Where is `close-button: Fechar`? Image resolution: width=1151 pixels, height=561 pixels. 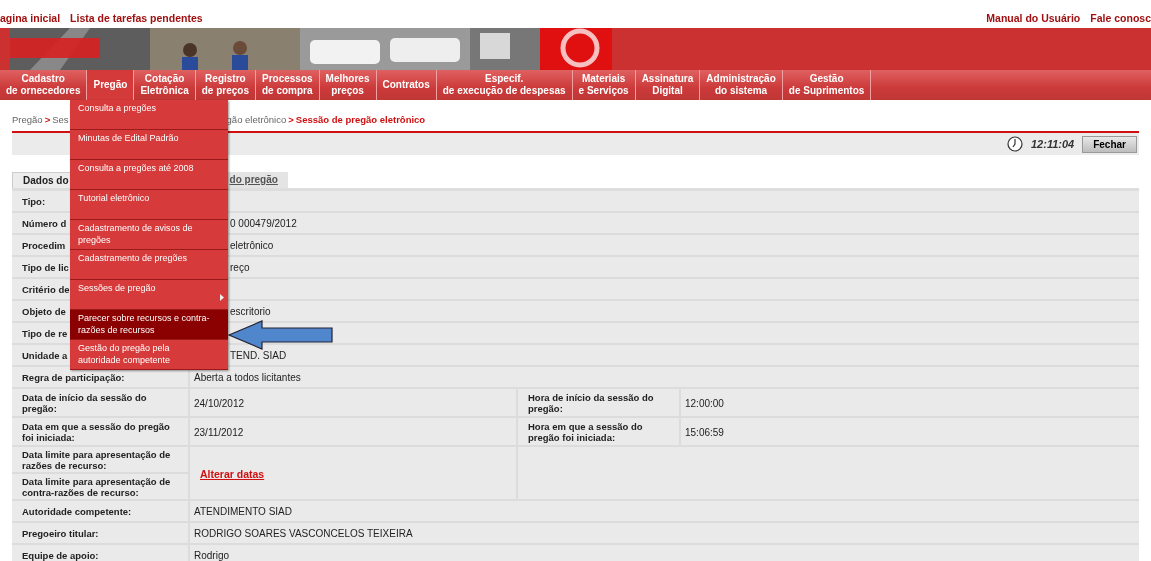 close-button: Fechar is located at coordinates (1109, 144).